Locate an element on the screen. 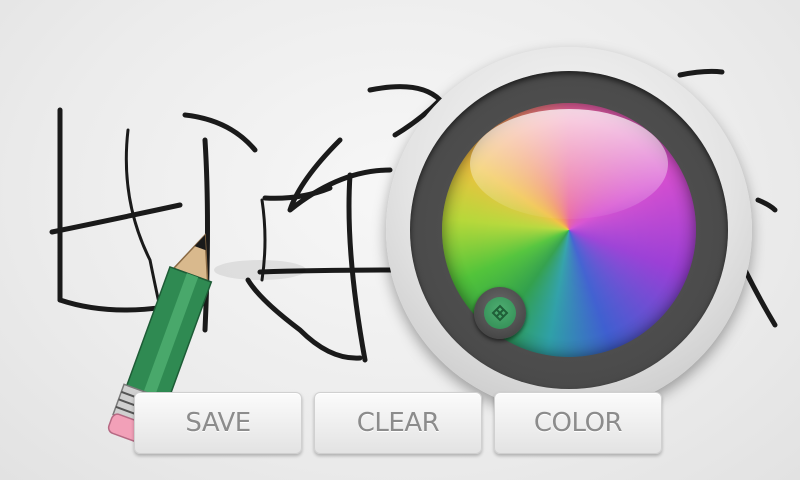 This screenshot has width=800, height=480. color-selector-knob is located at coordinates (500, 313).